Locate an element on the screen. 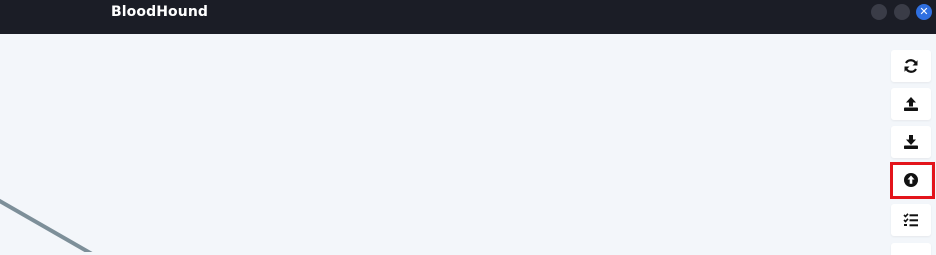 The image size is (936, 255). export-graph-button is located at coordinates (911, 142).